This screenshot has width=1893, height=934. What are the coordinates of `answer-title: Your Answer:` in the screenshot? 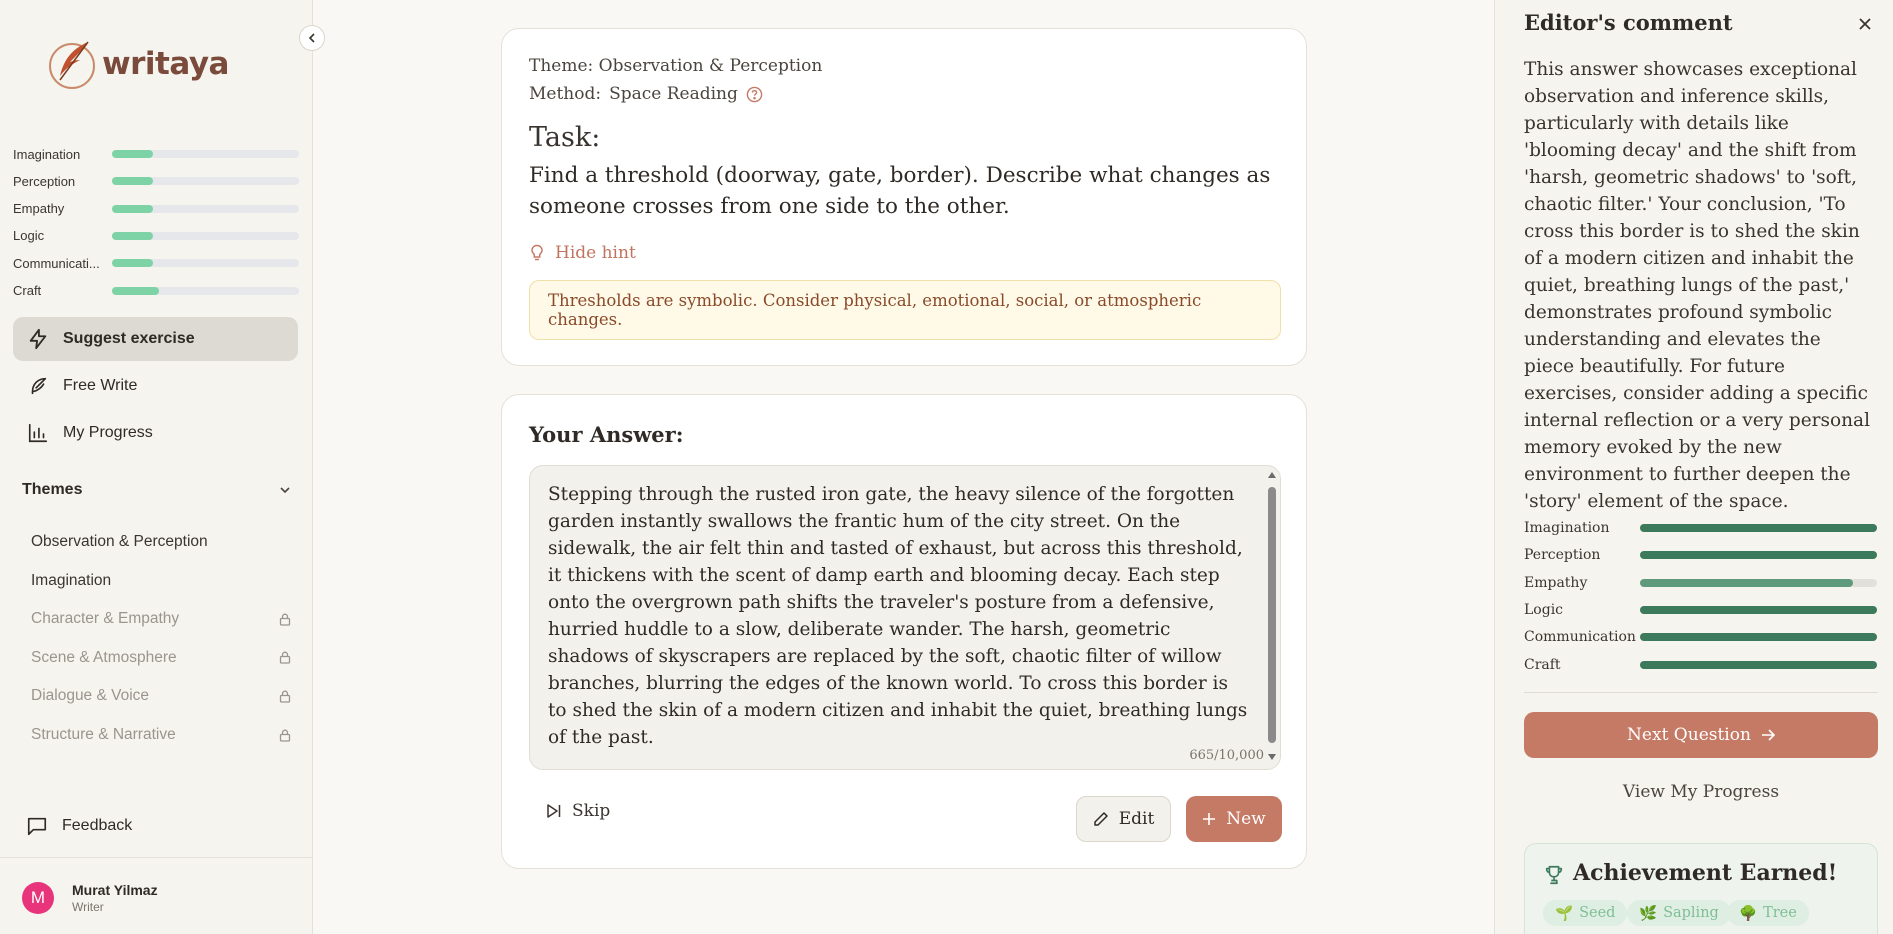 It's located at (606, 434).